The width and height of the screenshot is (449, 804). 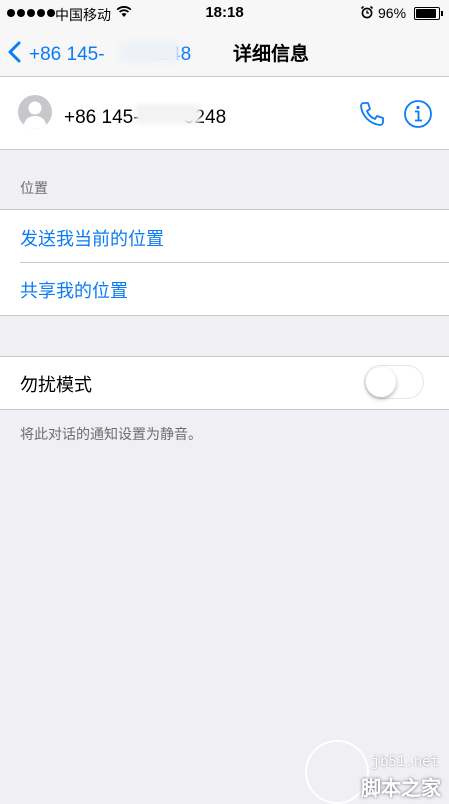 What do you see at coordinates (74, 290) in the screenshot?
I see `share-my-location-button: 共享我的位置` at bounding box center [74, 290].